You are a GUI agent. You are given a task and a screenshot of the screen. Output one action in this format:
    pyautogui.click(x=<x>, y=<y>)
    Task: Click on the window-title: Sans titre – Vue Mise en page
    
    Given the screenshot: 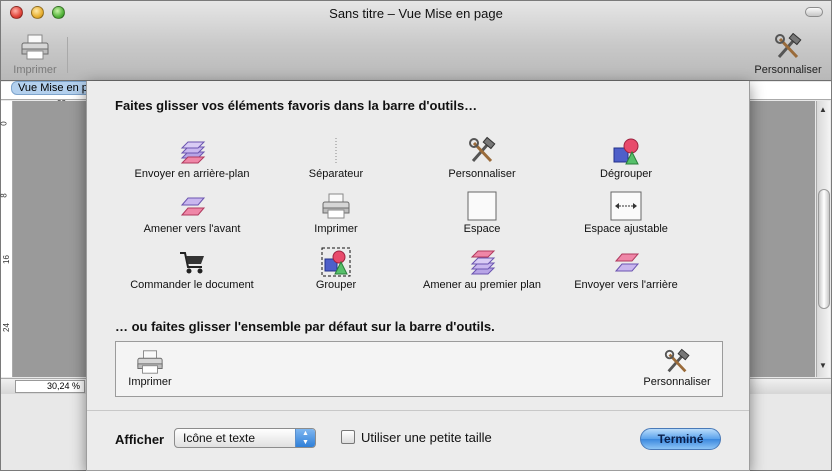 What is the action you would take?
    pyautogui.click(x=416, y=13)
    